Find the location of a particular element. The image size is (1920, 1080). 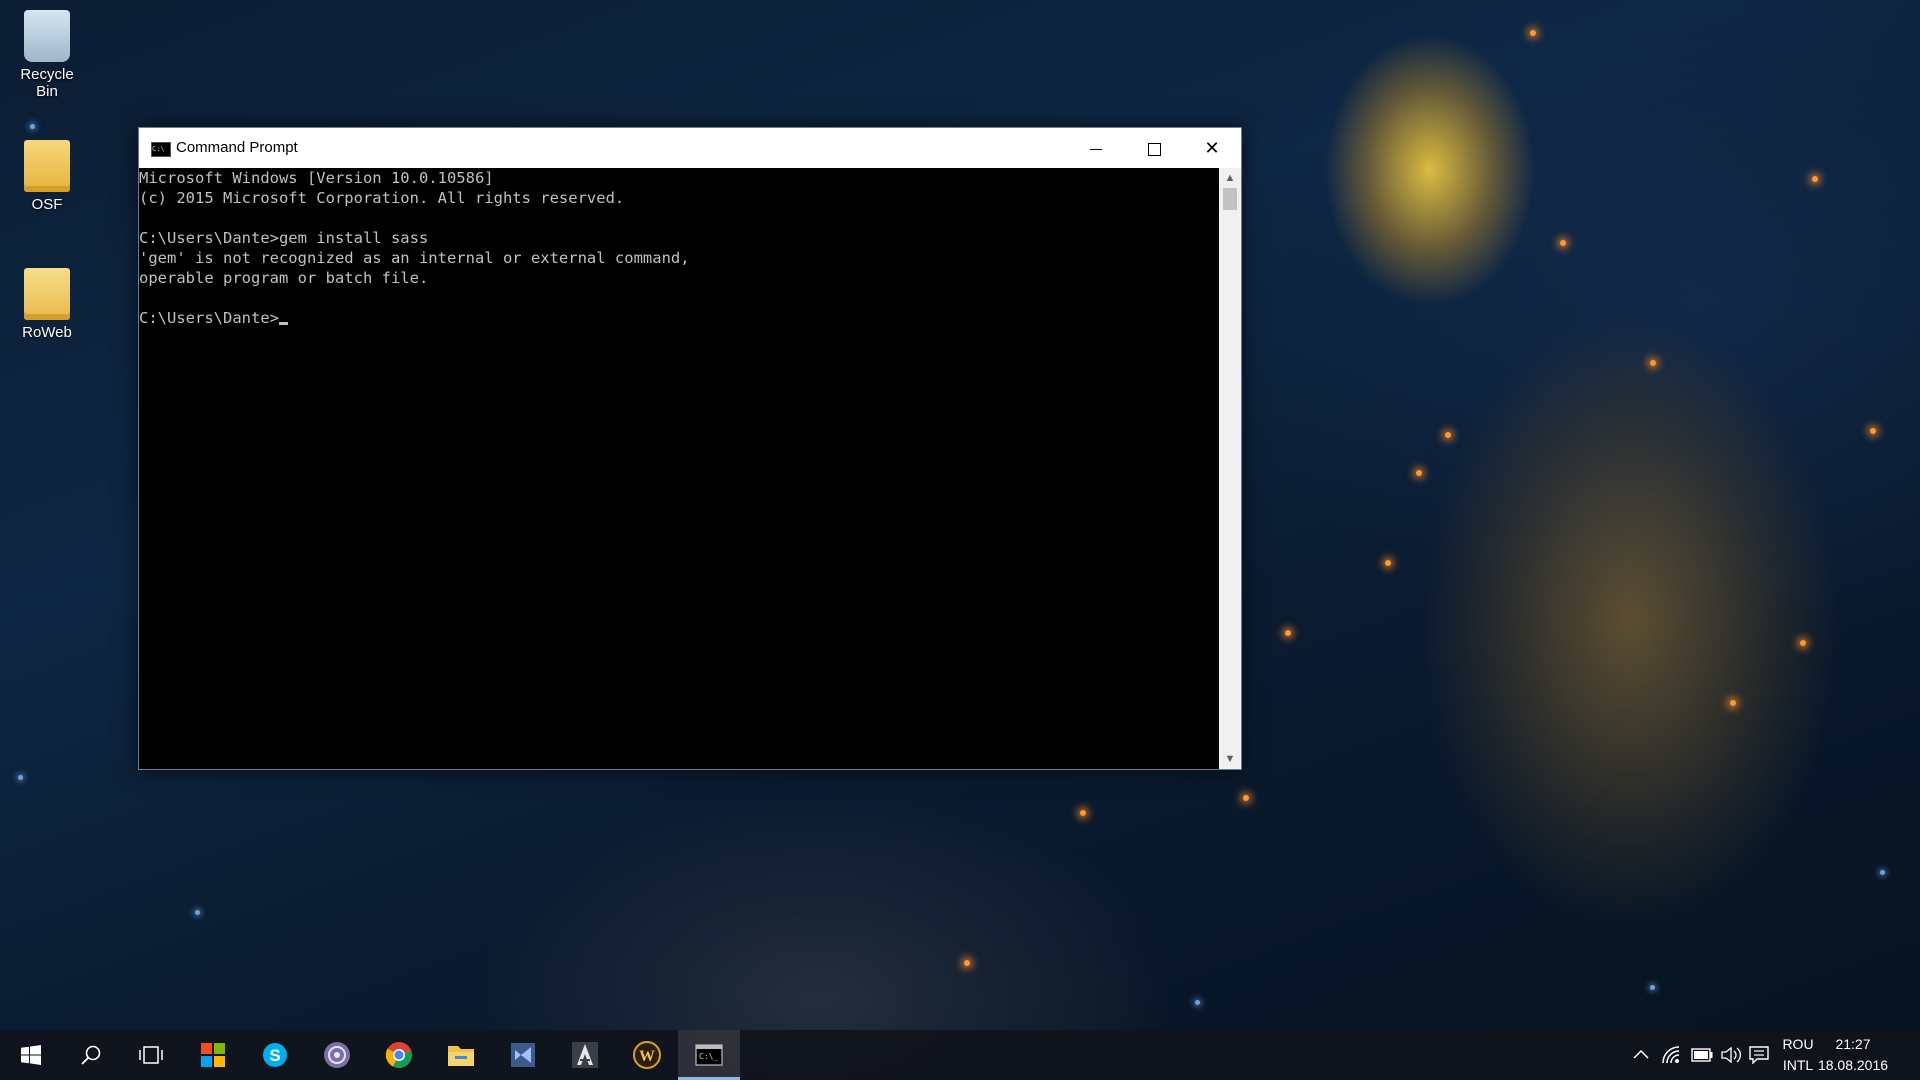

chrome-icon is located at coordinates (398, 1054).